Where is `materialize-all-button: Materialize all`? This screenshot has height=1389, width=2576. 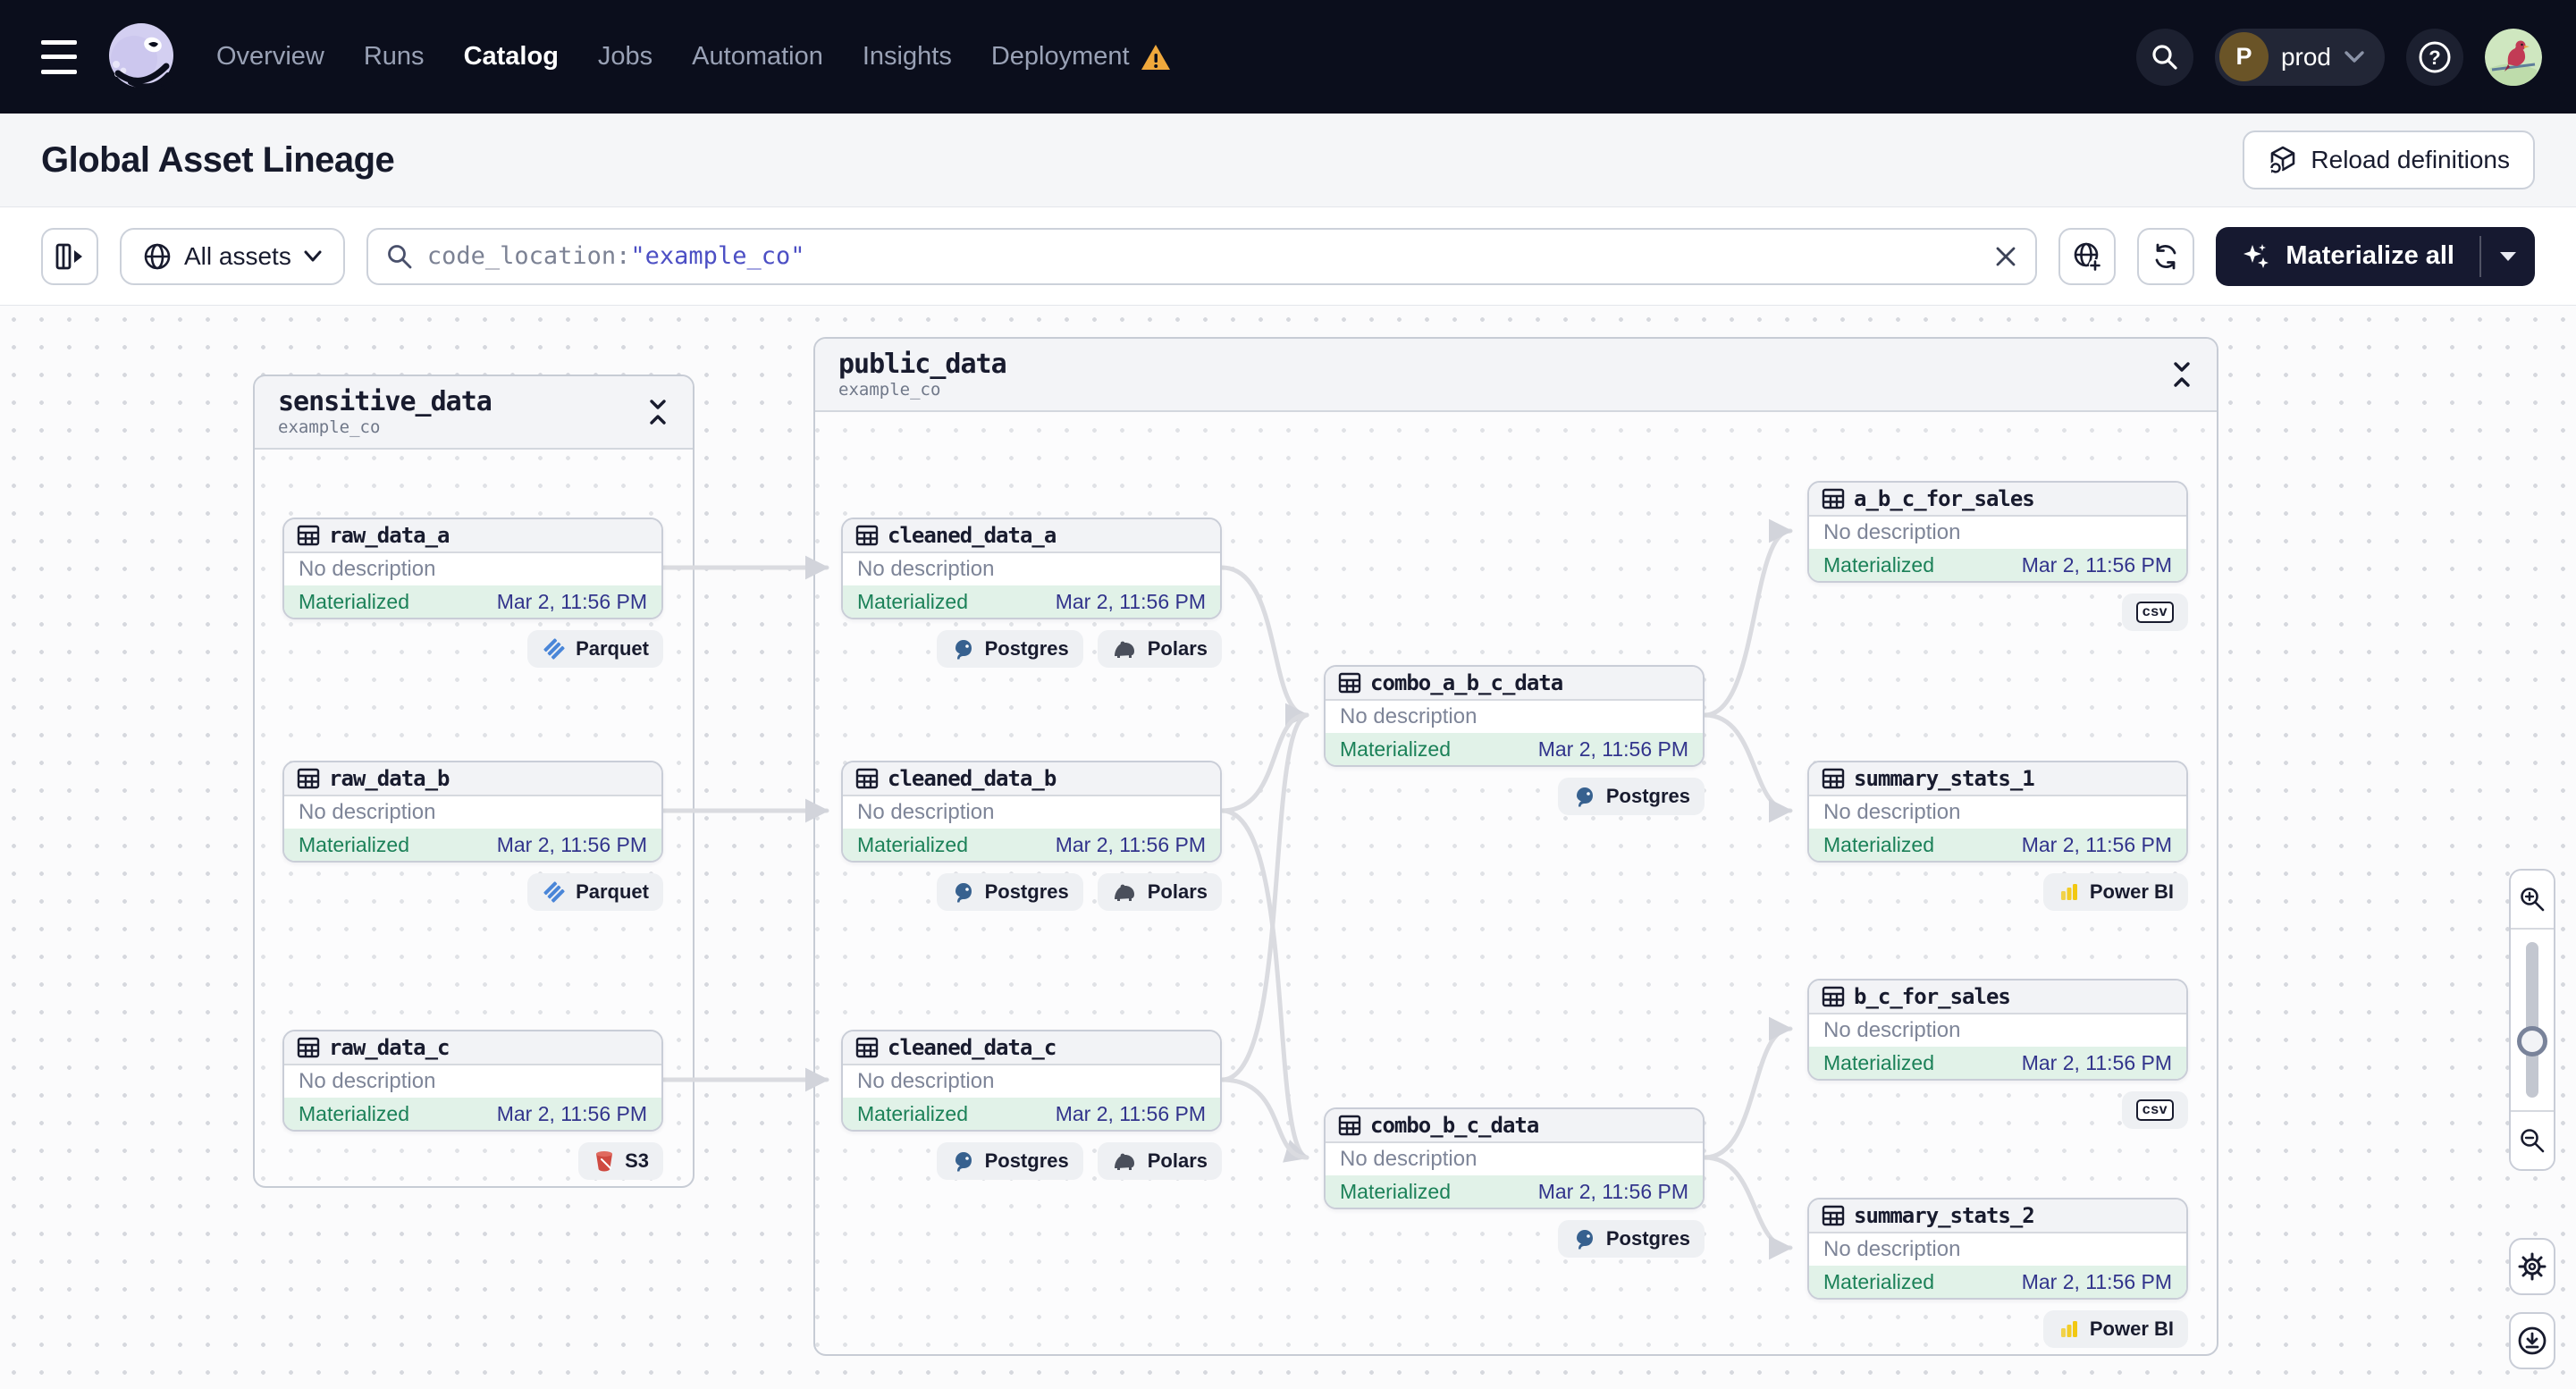 materialize-all-button: Materialize all is located at coordinates (2348, 256).